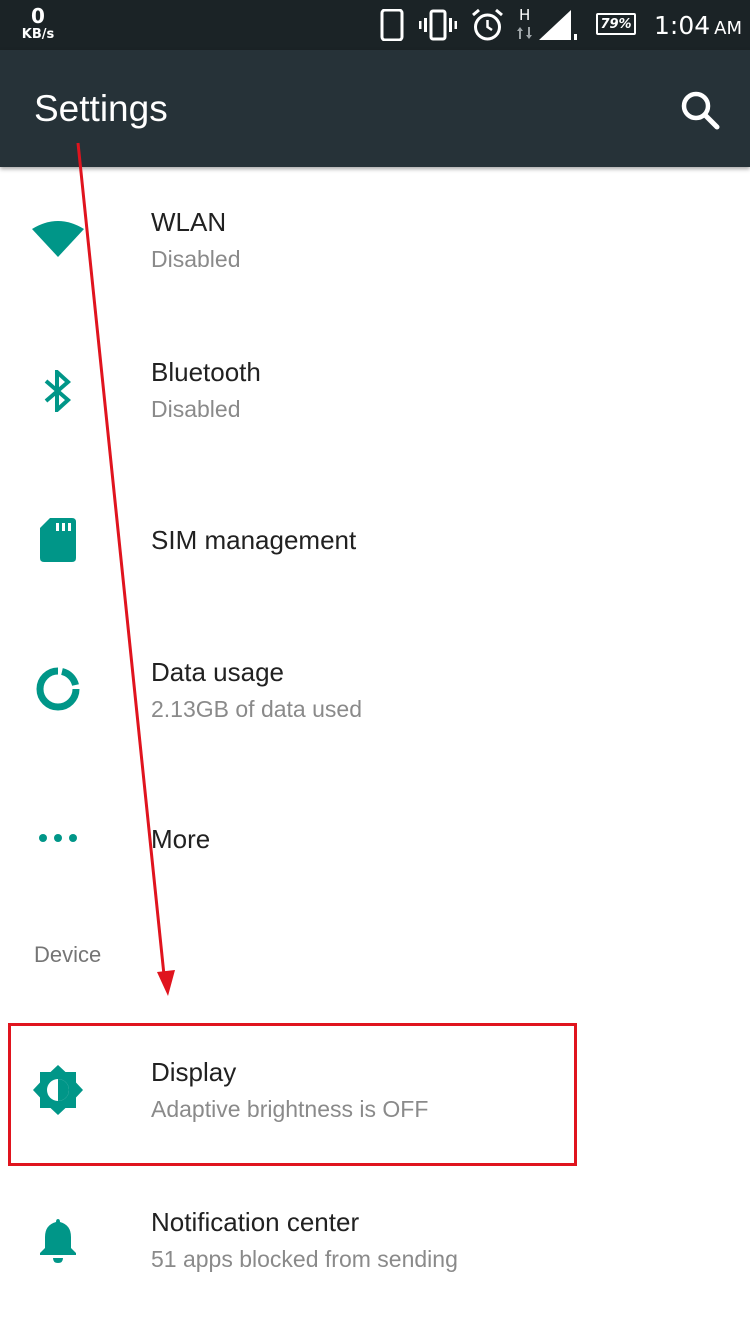 Image resolution: width=750 pixels, height=1334 pixels. Describe the element at coordinates (375, 25) in the screenshot. I see `status-bar: 0 KB/s H 79% 1:04 AM` at that location.